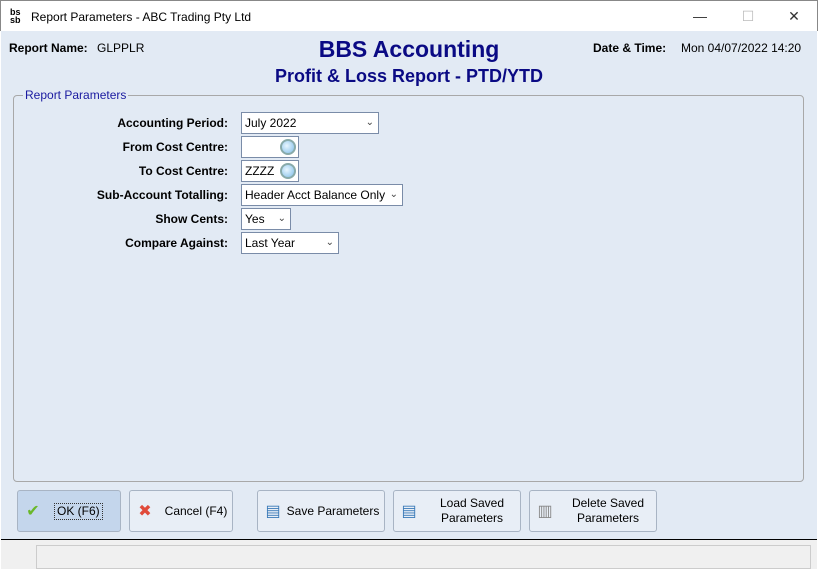 Image resolution: width=818 pixels, height=569 pixels. What do you see at coordinates (271, 123) in the screenshot?
I see `accounting-period-value: July 2022` at bounding box center [271, 123].